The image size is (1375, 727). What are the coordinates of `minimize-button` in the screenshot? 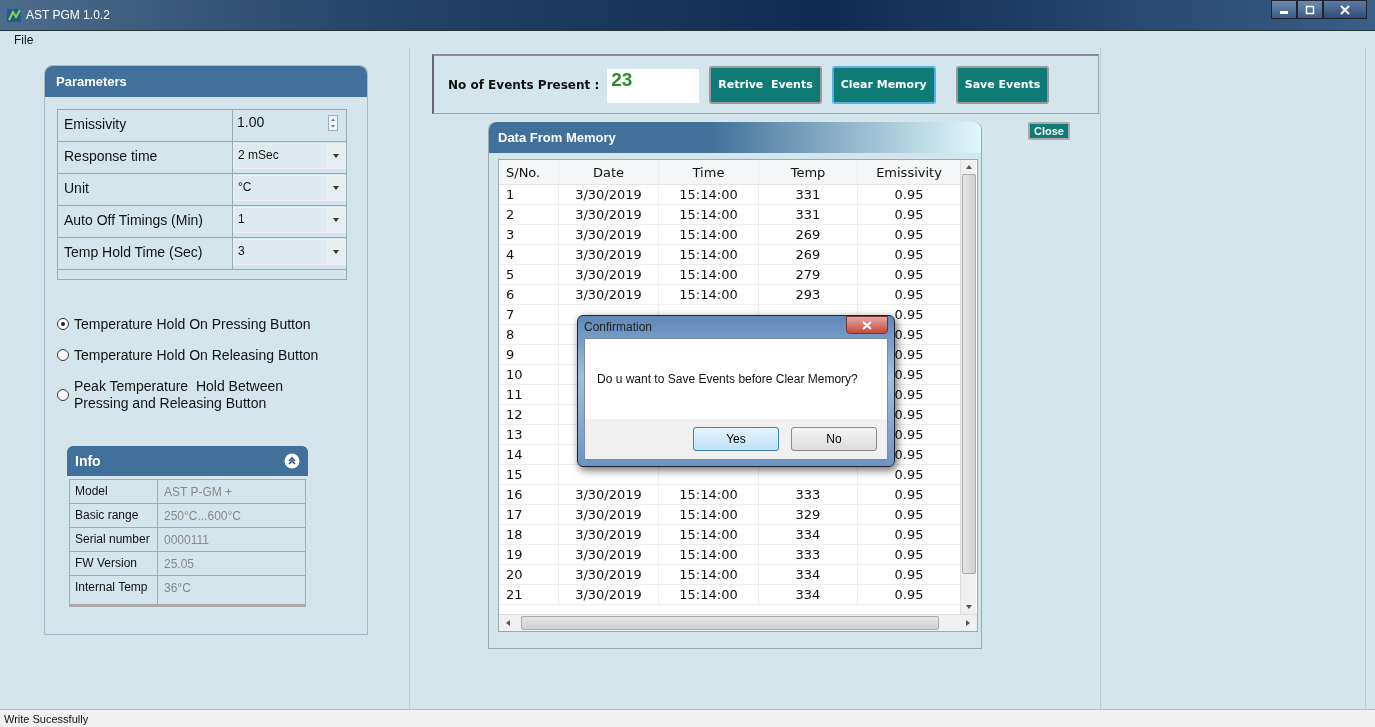 It's located at (1284, 9).